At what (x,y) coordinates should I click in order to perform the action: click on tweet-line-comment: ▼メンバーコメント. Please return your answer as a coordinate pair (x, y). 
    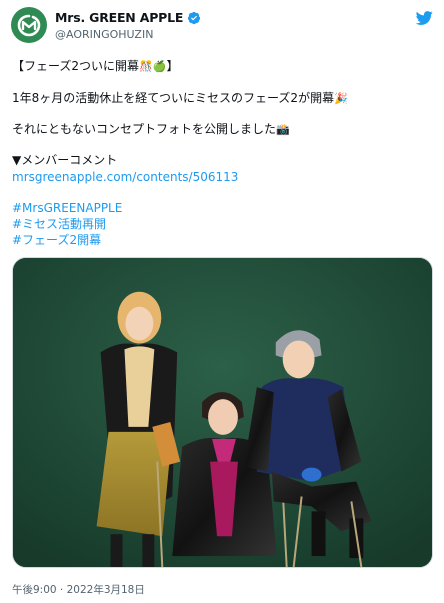
    Looking at the image, I should click on (65, 160).